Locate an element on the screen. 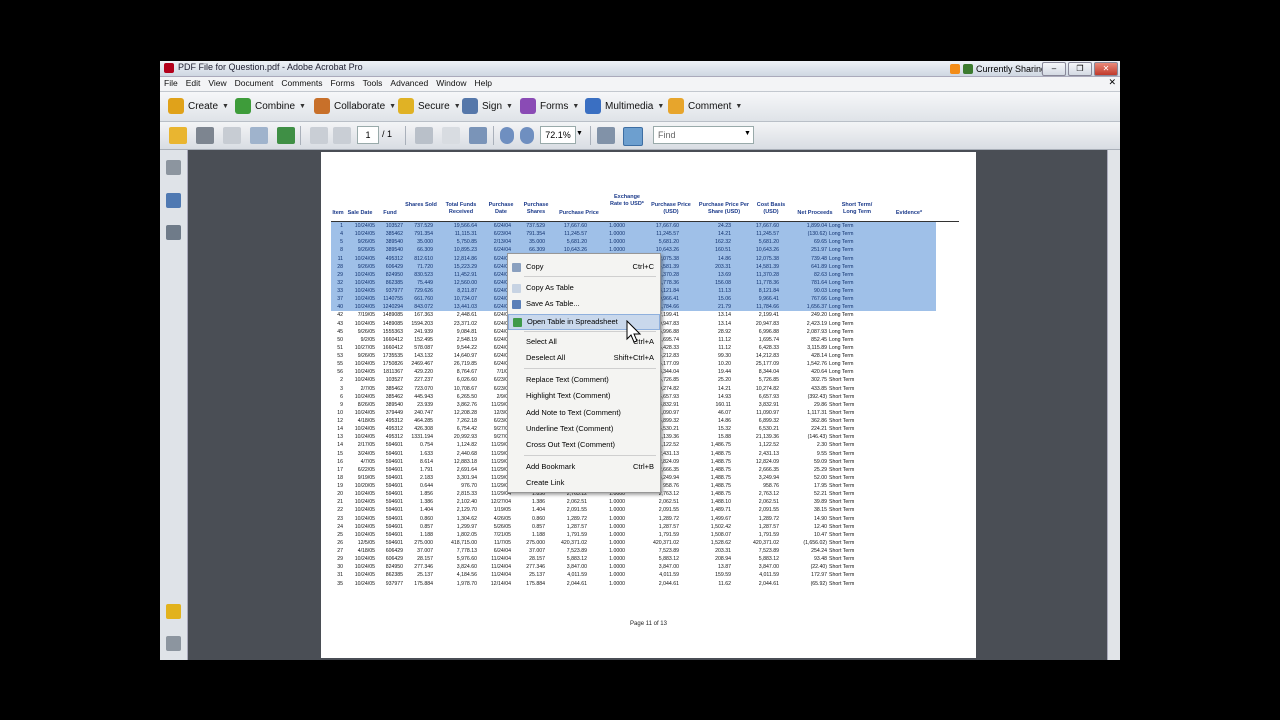 This screenshot has height=720, width=1280. page-number-input: 1 is located at coordinates (368, 135).